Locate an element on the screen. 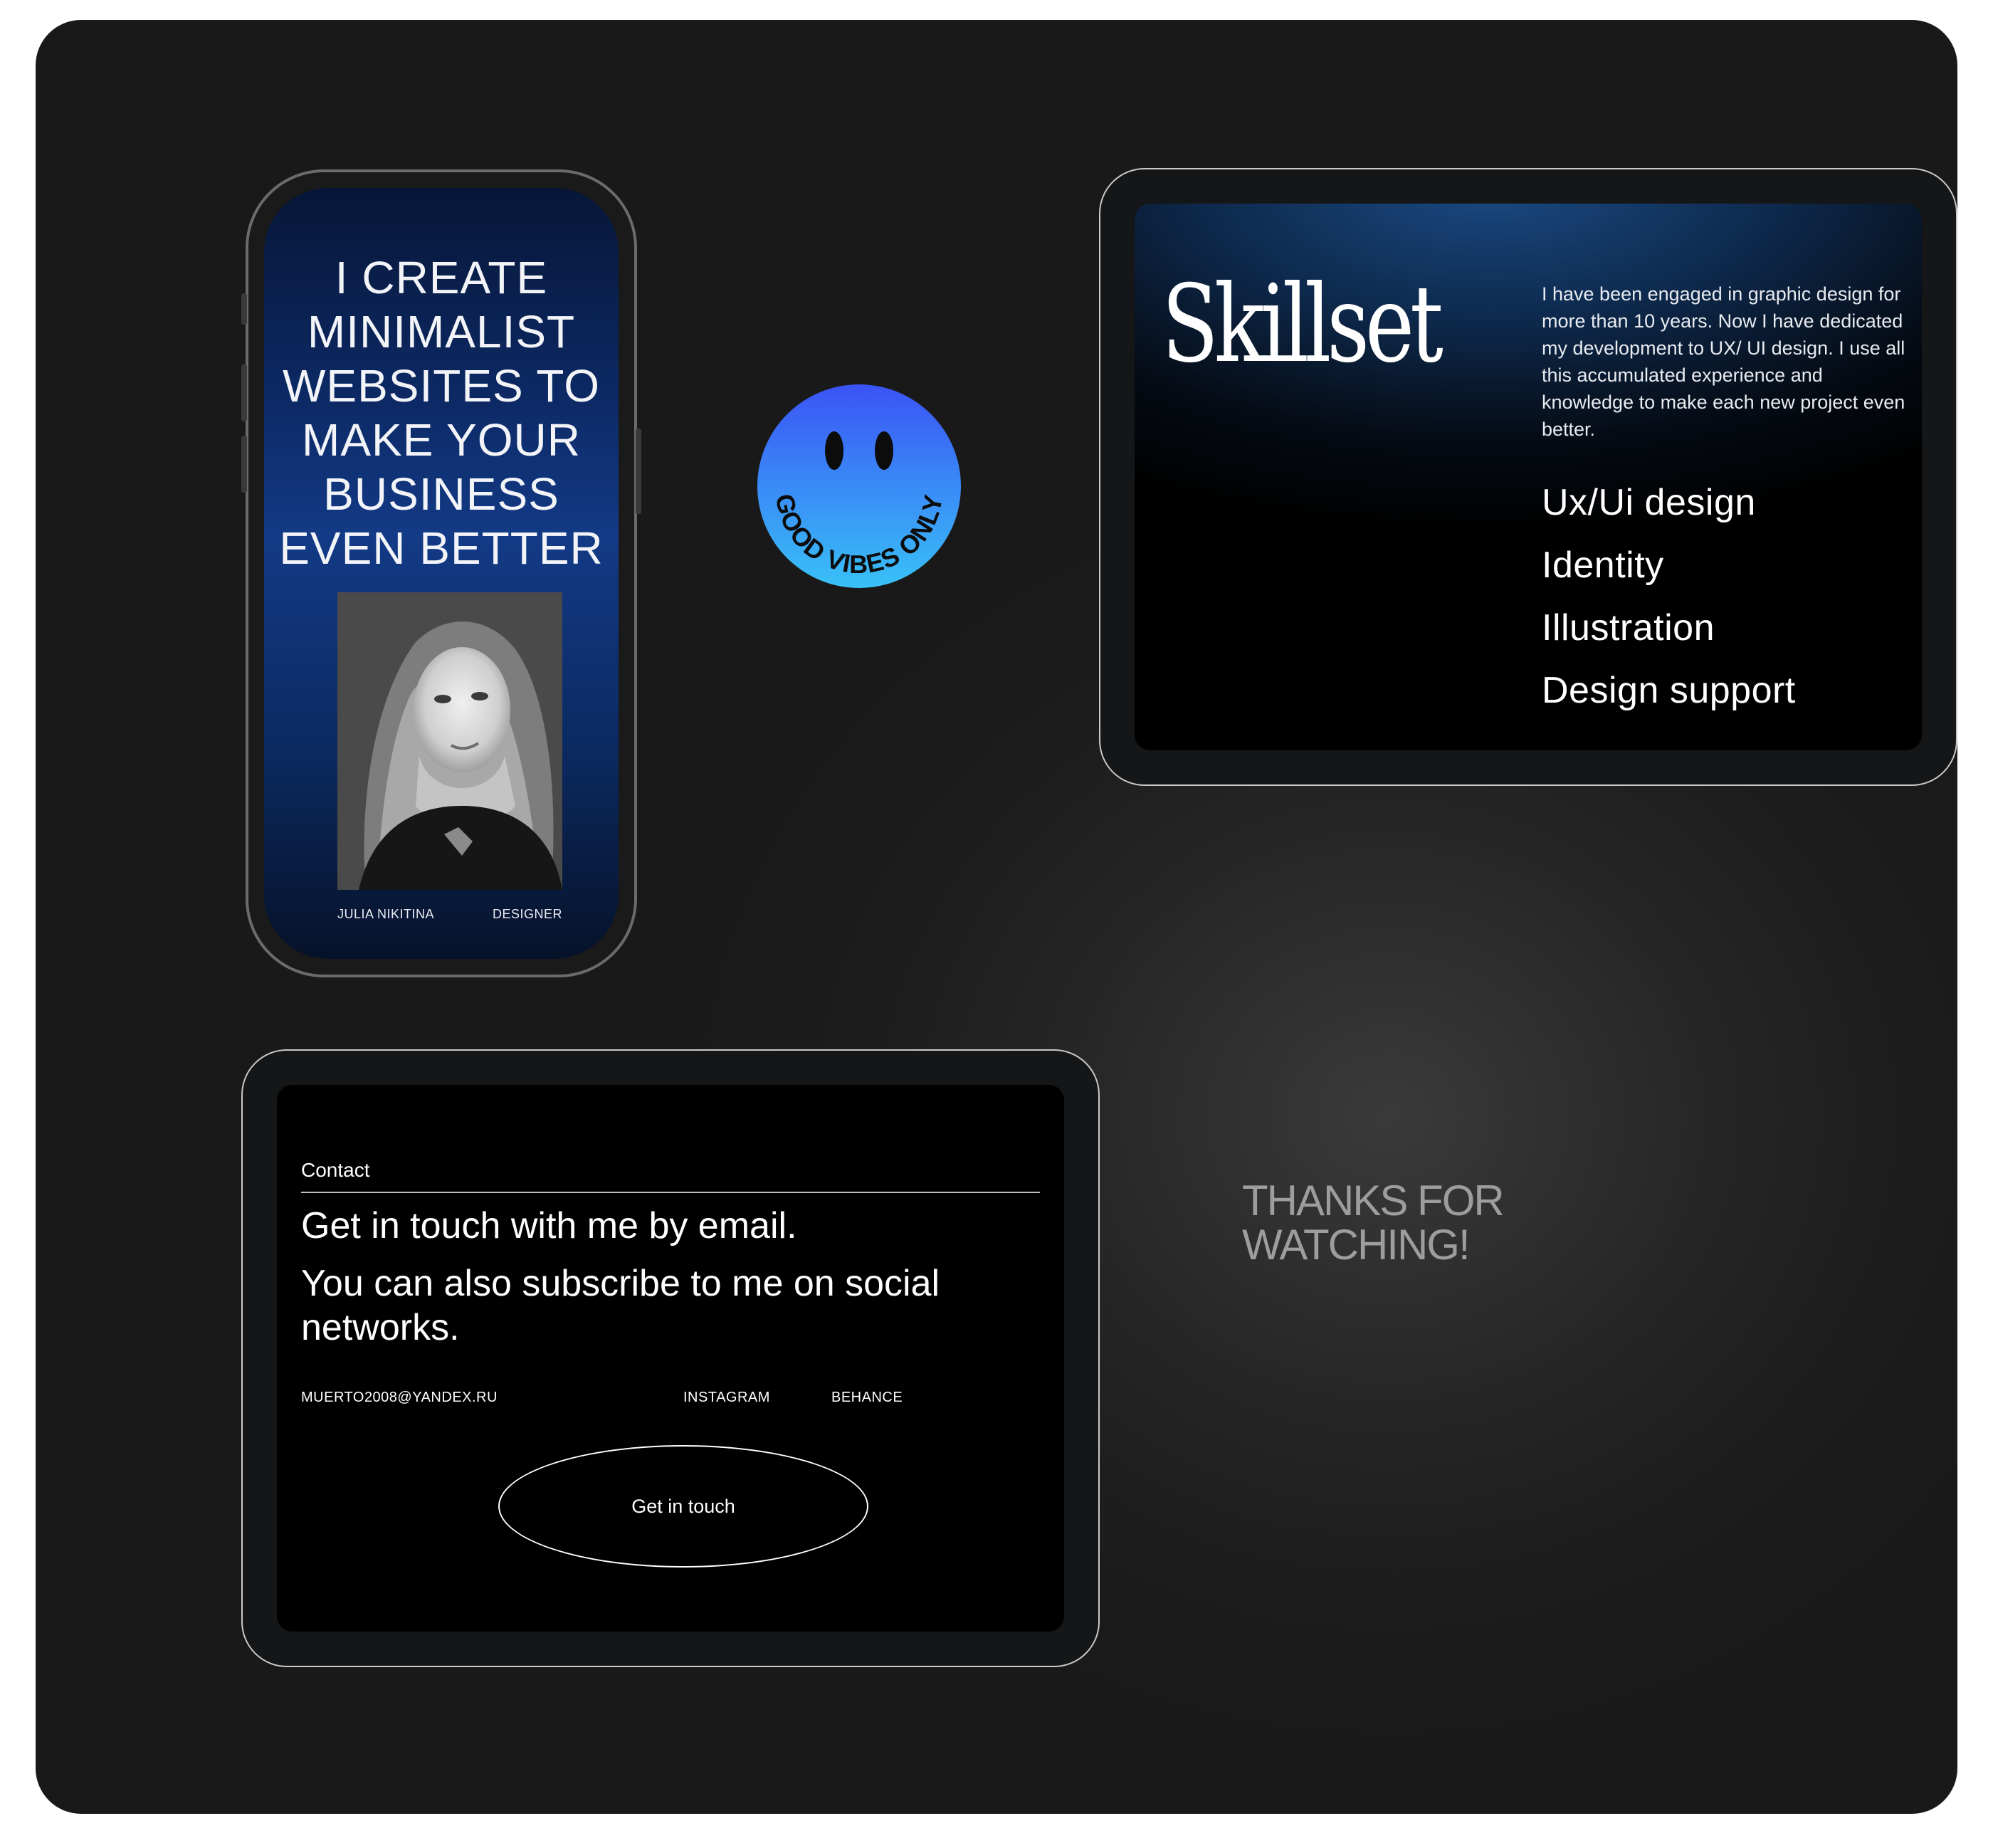 This screenshot has width=1993, height=1848. designer-role: DESIGNER is located at coordinates (527, 914).